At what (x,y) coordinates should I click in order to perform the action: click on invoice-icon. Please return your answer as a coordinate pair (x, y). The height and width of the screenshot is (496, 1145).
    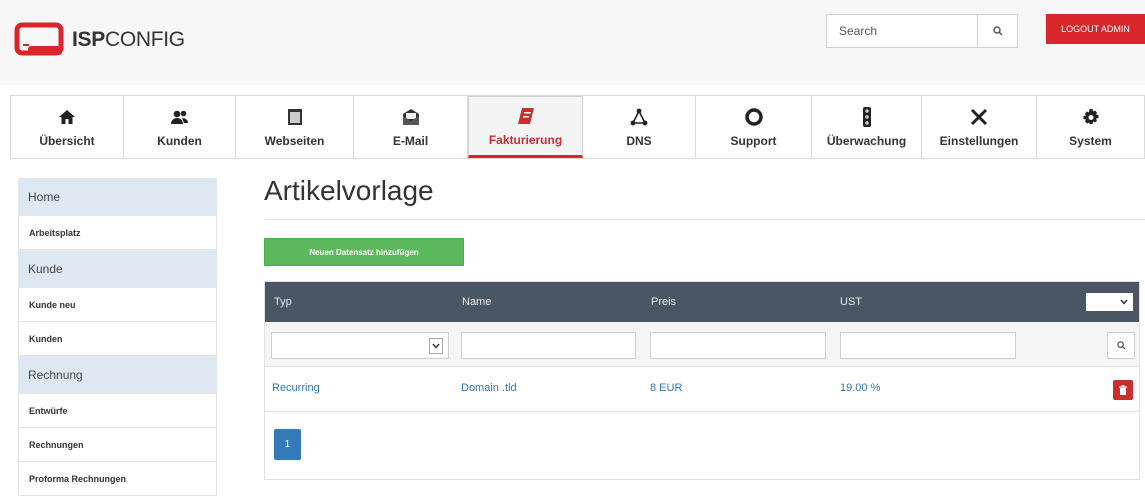
    Looking at the image, I should click on (526, 116).